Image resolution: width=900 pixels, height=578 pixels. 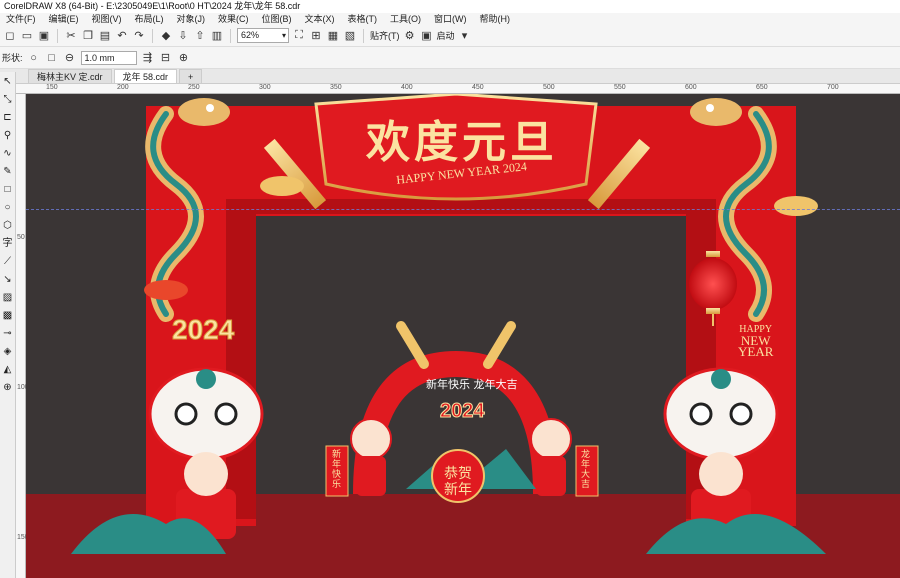 I want to click on menu-layout: 布局(L), so click(x=149, y=19).